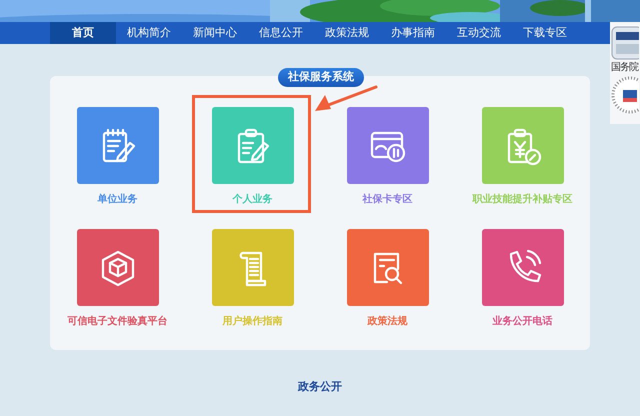  Describe the element at coordinates (522, 321) in the screenshot. I see `service-link: 业务公开电话` at that location.